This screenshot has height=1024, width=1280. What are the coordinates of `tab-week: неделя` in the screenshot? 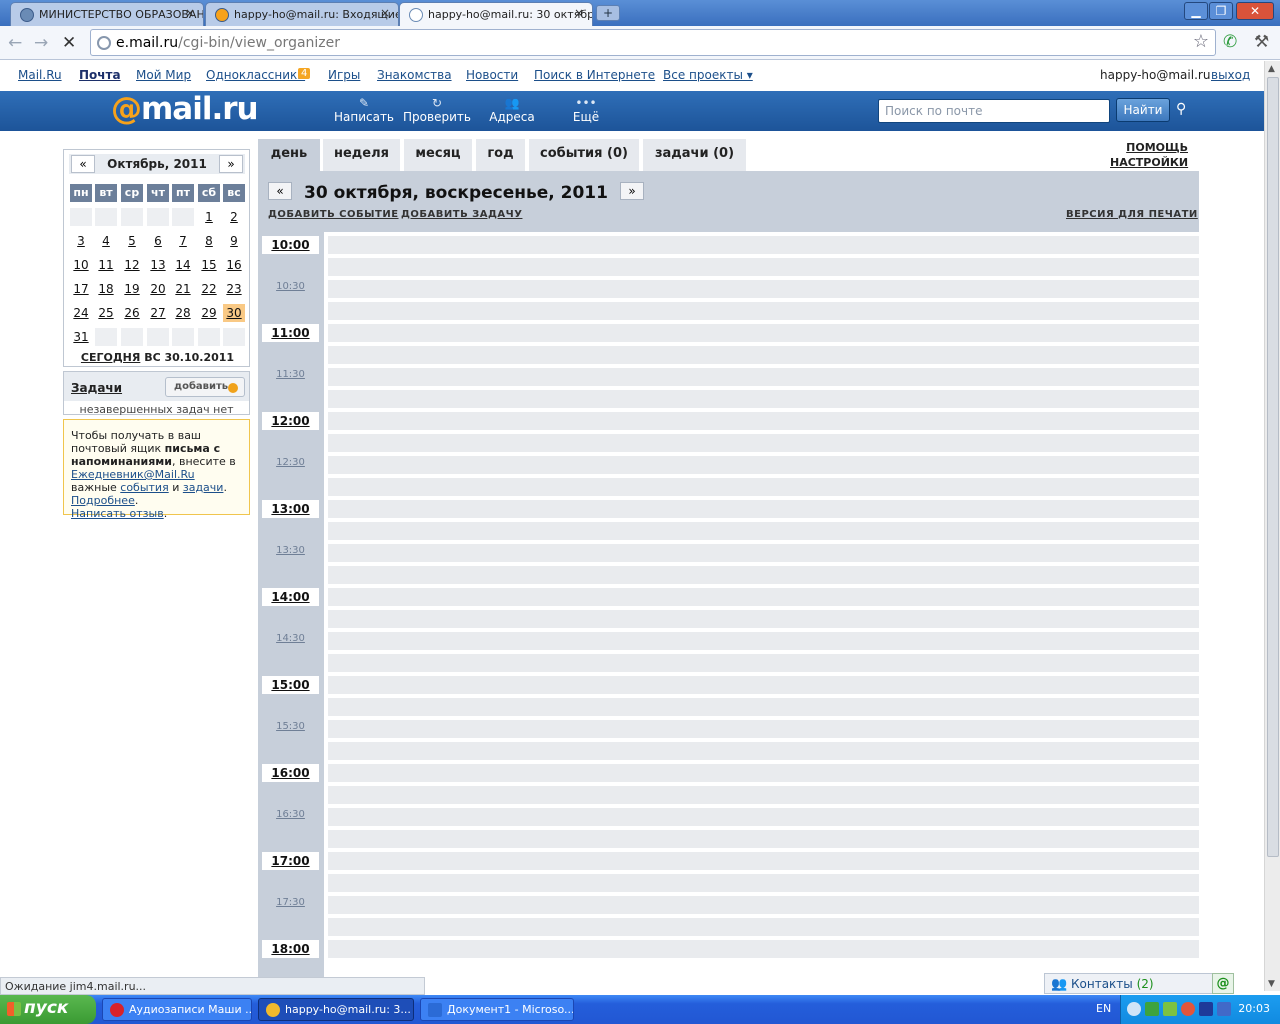 It's located at (361, 155).